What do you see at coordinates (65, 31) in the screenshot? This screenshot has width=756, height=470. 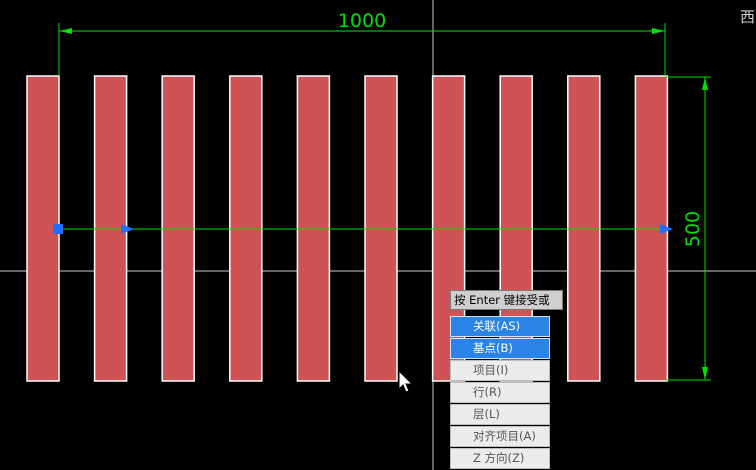 I see `dimension-arrow-left-icon` at bounding box center [65, 31].